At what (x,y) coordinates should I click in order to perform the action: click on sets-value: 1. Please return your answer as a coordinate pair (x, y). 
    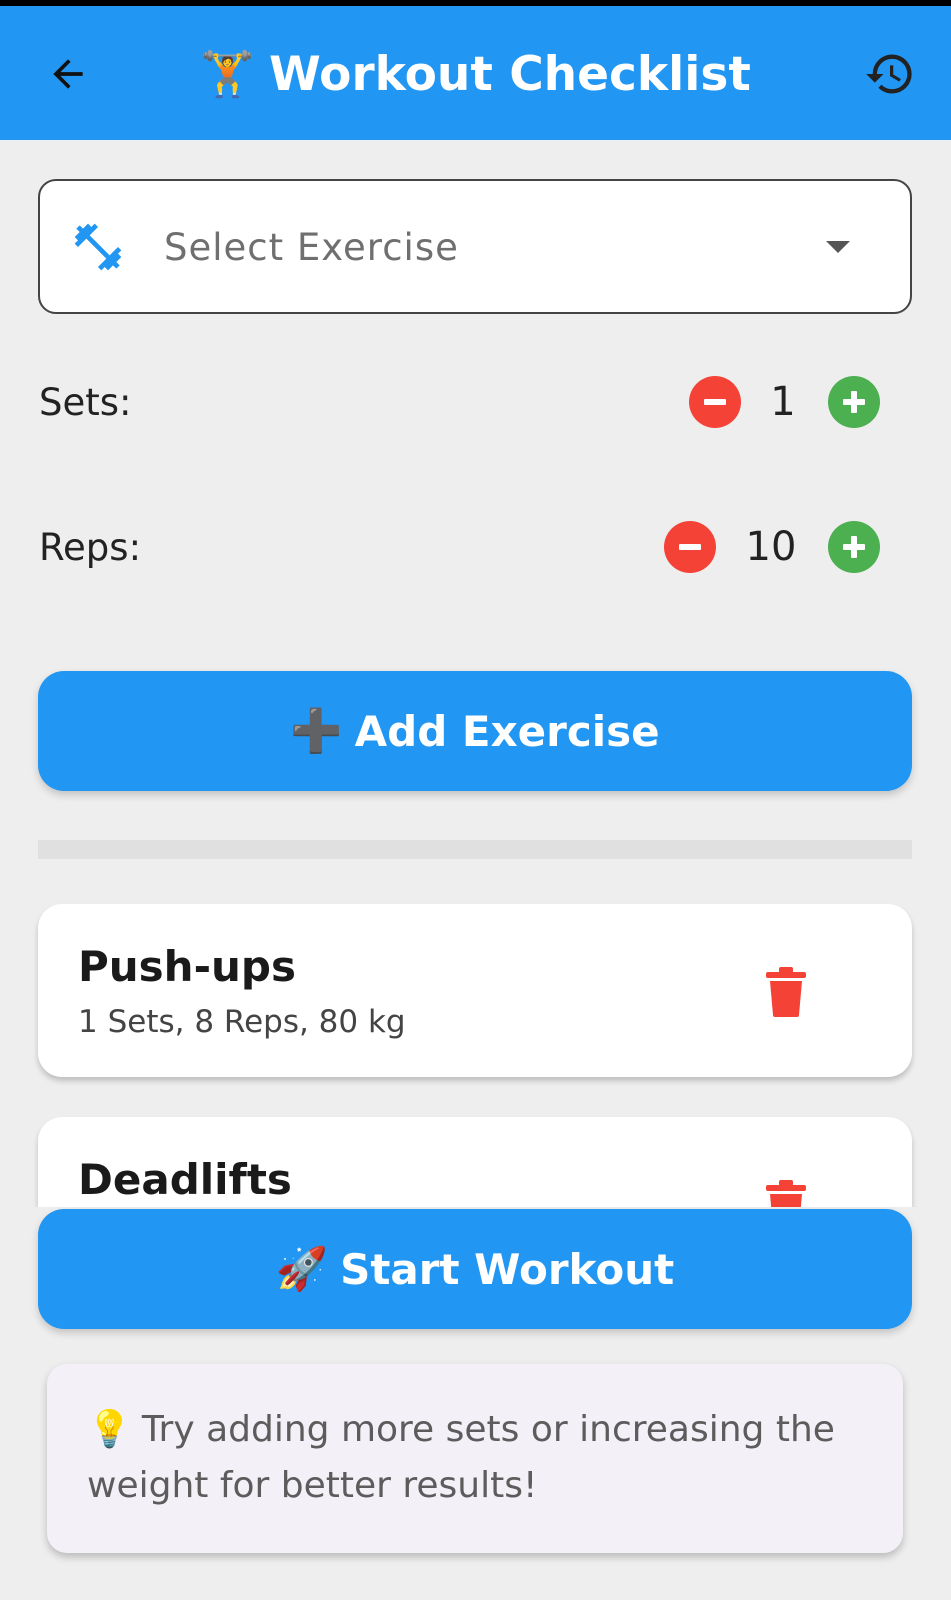
    Looking at the image, I should click on (783, 402).